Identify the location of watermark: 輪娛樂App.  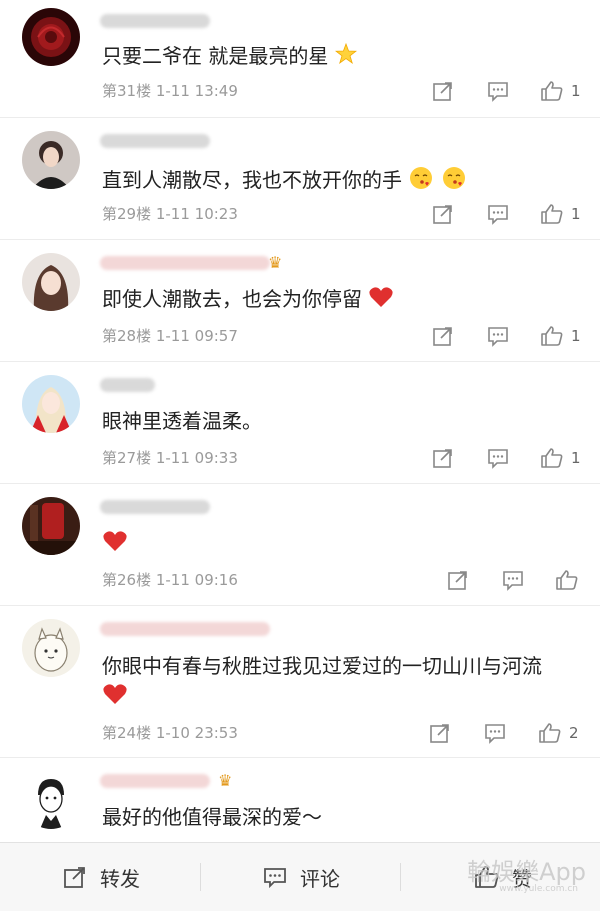
(526, 872).